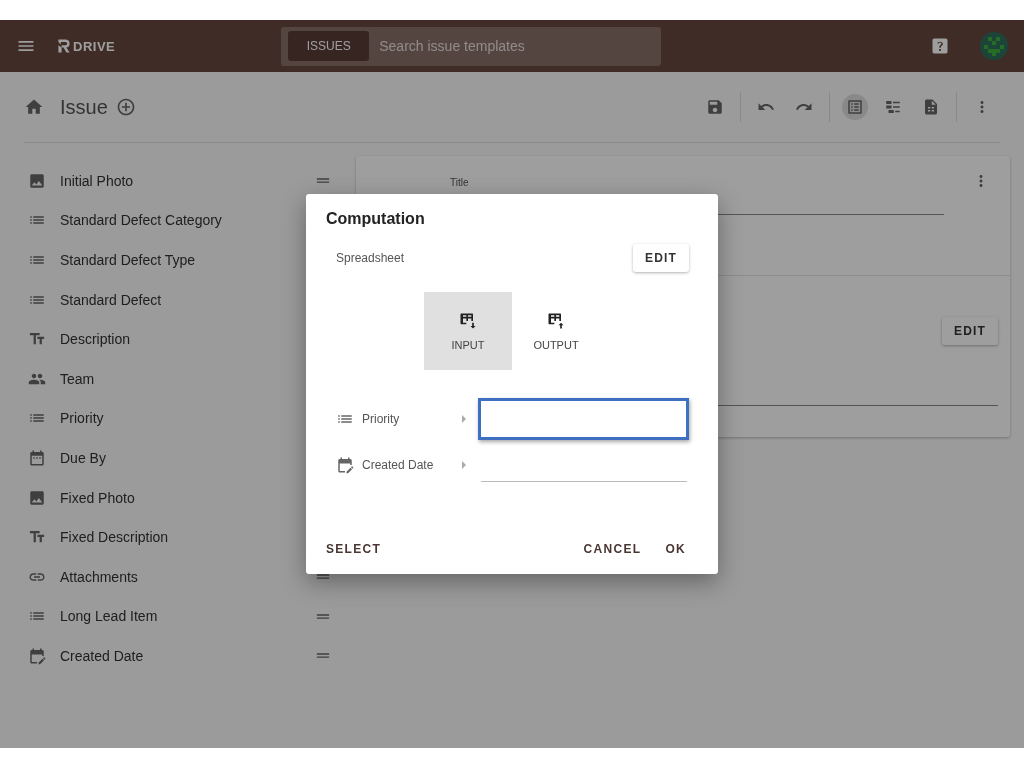  What do you see at coordinates (376, 219) in the screenshot?
I see `dialog-title: Computation` at bounding box center [376, 219].